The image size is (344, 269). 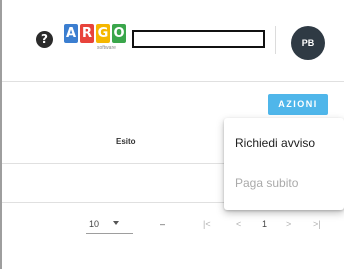 What do you see at coordinates (308, 43) in the screenshot?
I see `user-avatar: PB` at bounding box center [308, 43].